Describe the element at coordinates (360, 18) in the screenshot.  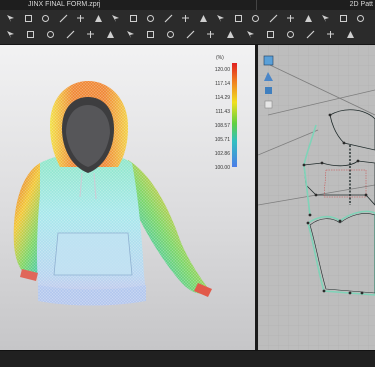
I see `ellipse-icon` at that location.